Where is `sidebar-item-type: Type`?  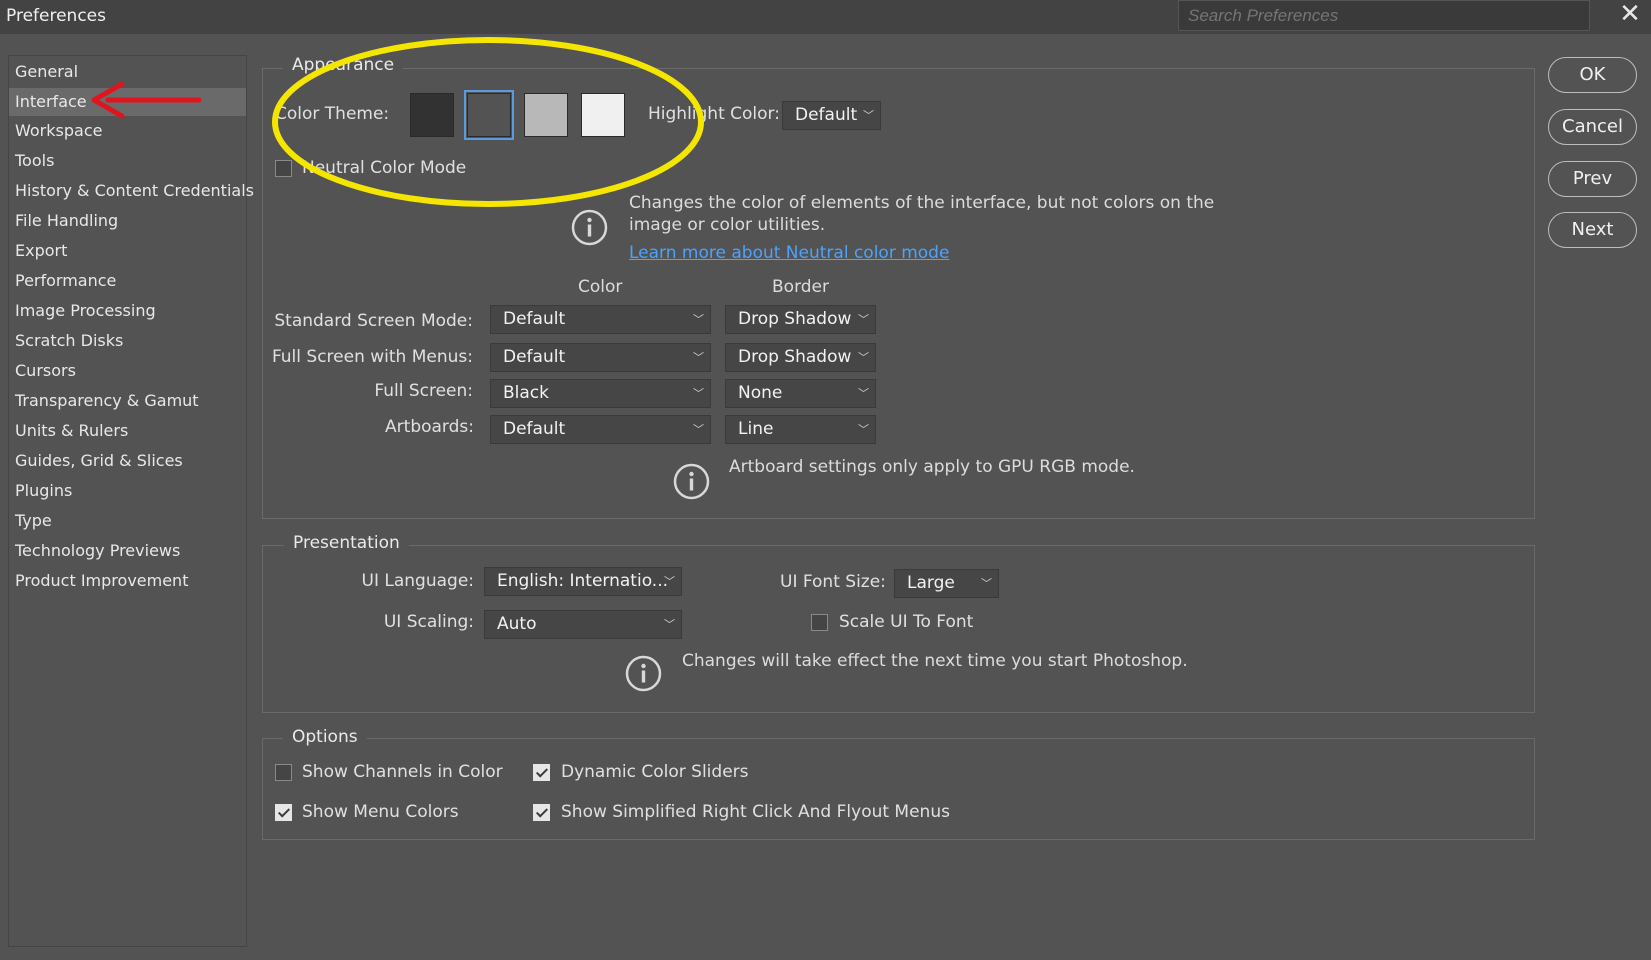
sidebar-item-type: Type is located at coordinates (127, 521).